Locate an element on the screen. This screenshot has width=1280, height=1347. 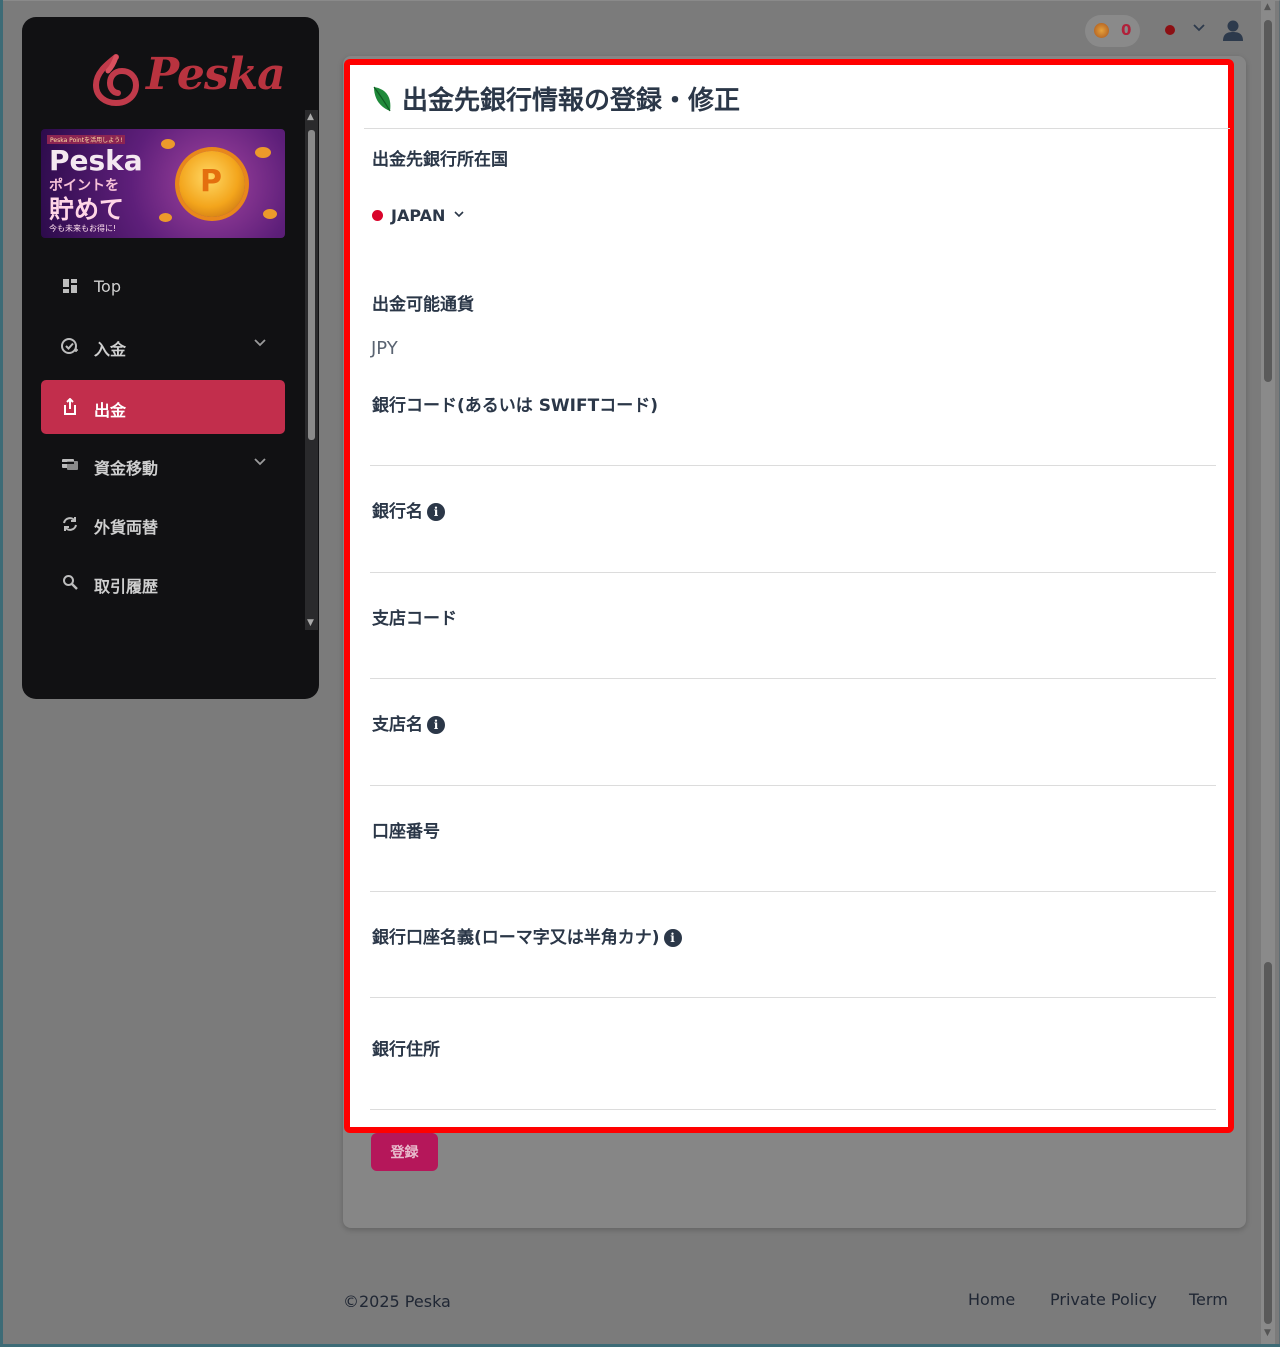
sidebar-scrollbar: ▲ ▼ is located at coordinates (311, 370).